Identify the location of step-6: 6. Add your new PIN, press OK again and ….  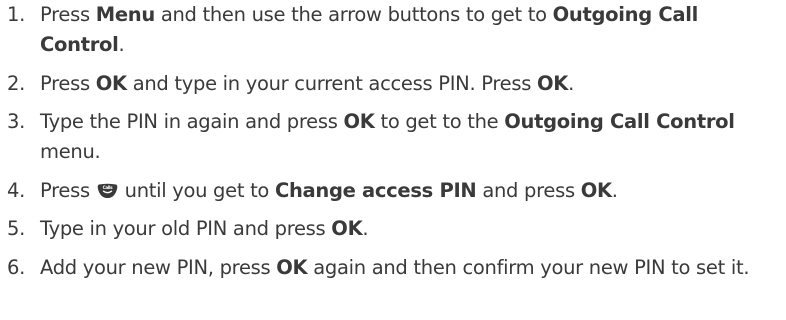
(393, 268).